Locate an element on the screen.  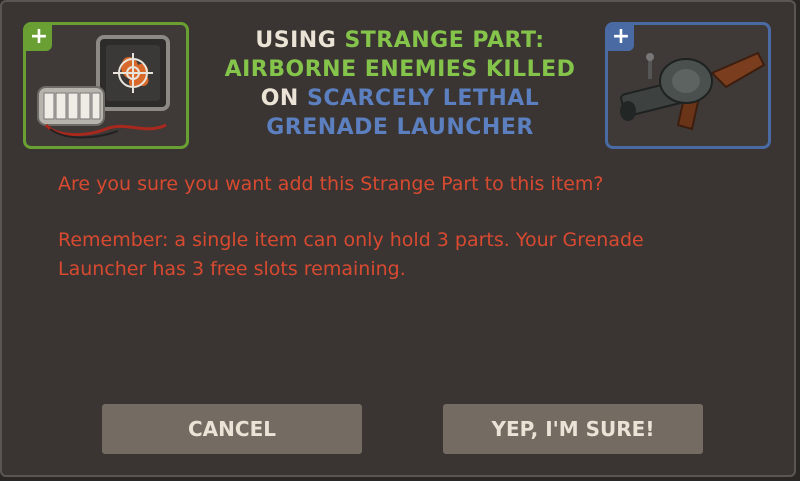
grenade-launcher-item-slot: + is located at coordinates (688, 85).